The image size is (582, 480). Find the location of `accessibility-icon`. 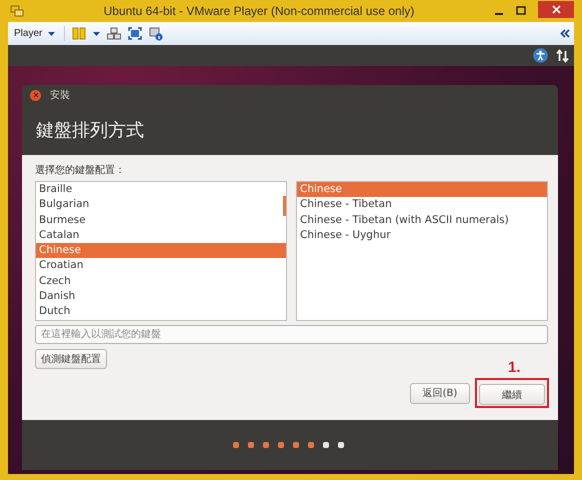

accessibility-icon is located at coordinates (540, 55).